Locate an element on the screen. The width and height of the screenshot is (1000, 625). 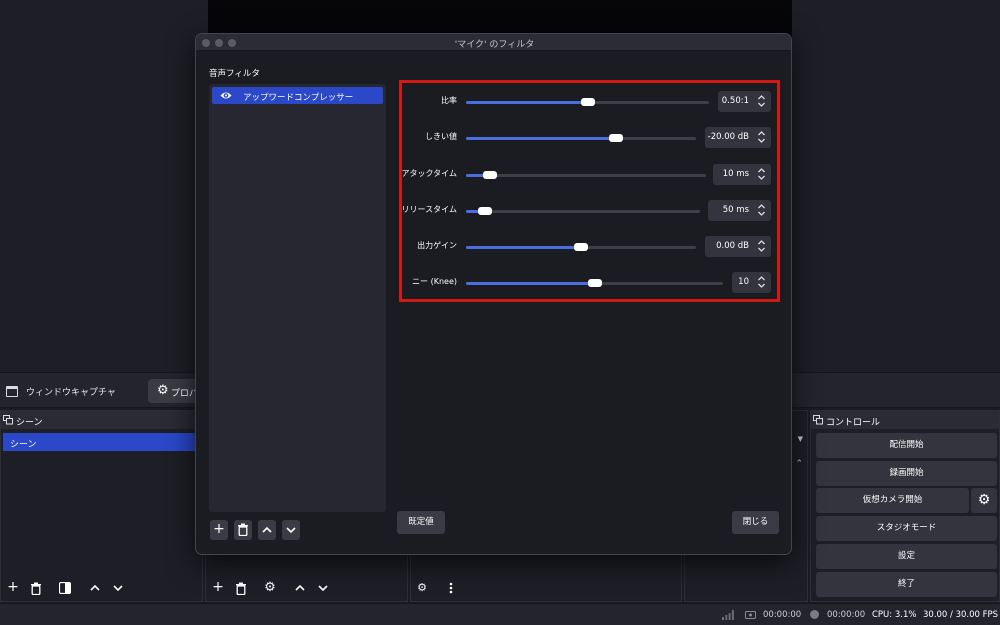
remove-scene-button is located at coordinates (36, 588).